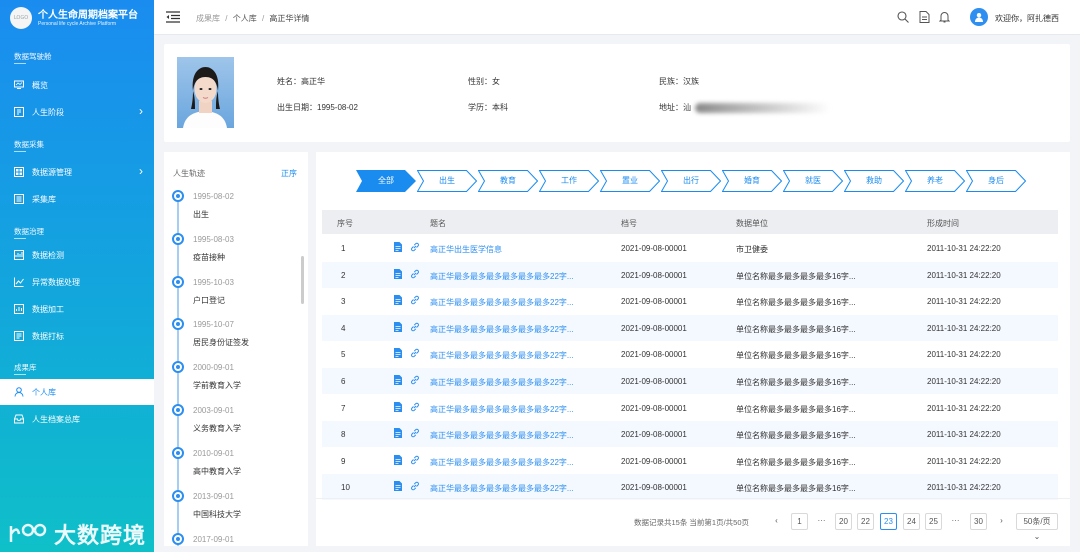  Describe the element at coordinates (77, 112) in the screenshot. I see `sidebar-item-life-stage: 人生阶段 ›` at that location.